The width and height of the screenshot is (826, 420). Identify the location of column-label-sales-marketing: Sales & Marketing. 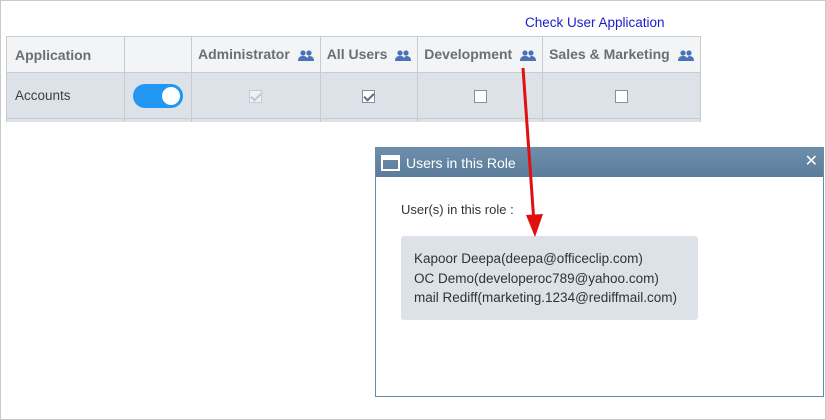
(609, 53).